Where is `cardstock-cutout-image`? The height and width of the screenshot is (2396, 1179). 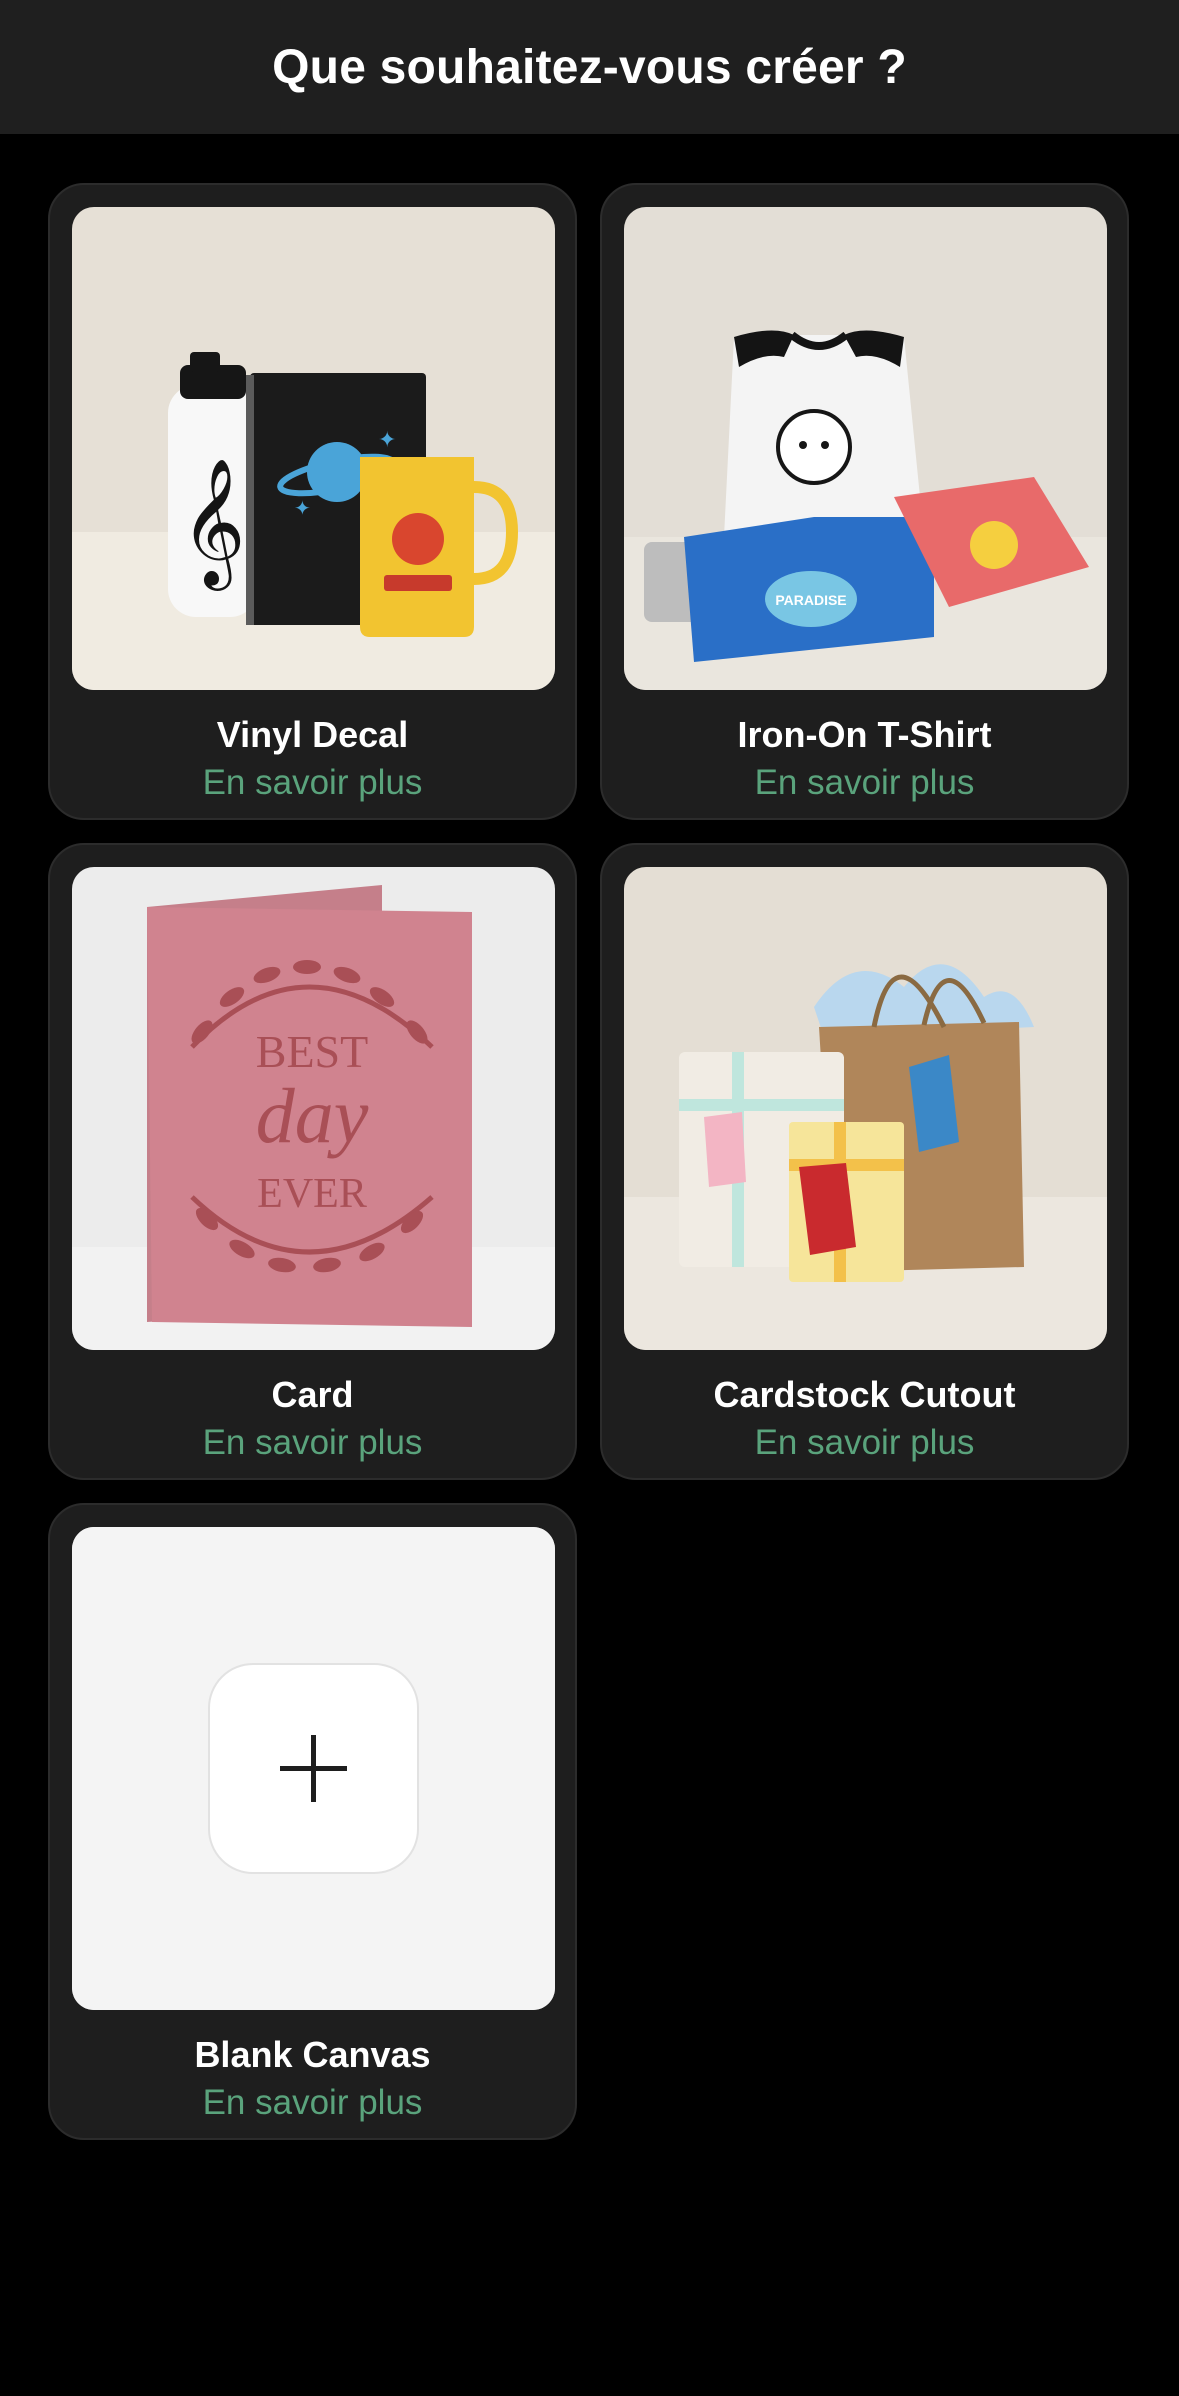 cardstock-cutout-image is located at coordinates (865, 1108).